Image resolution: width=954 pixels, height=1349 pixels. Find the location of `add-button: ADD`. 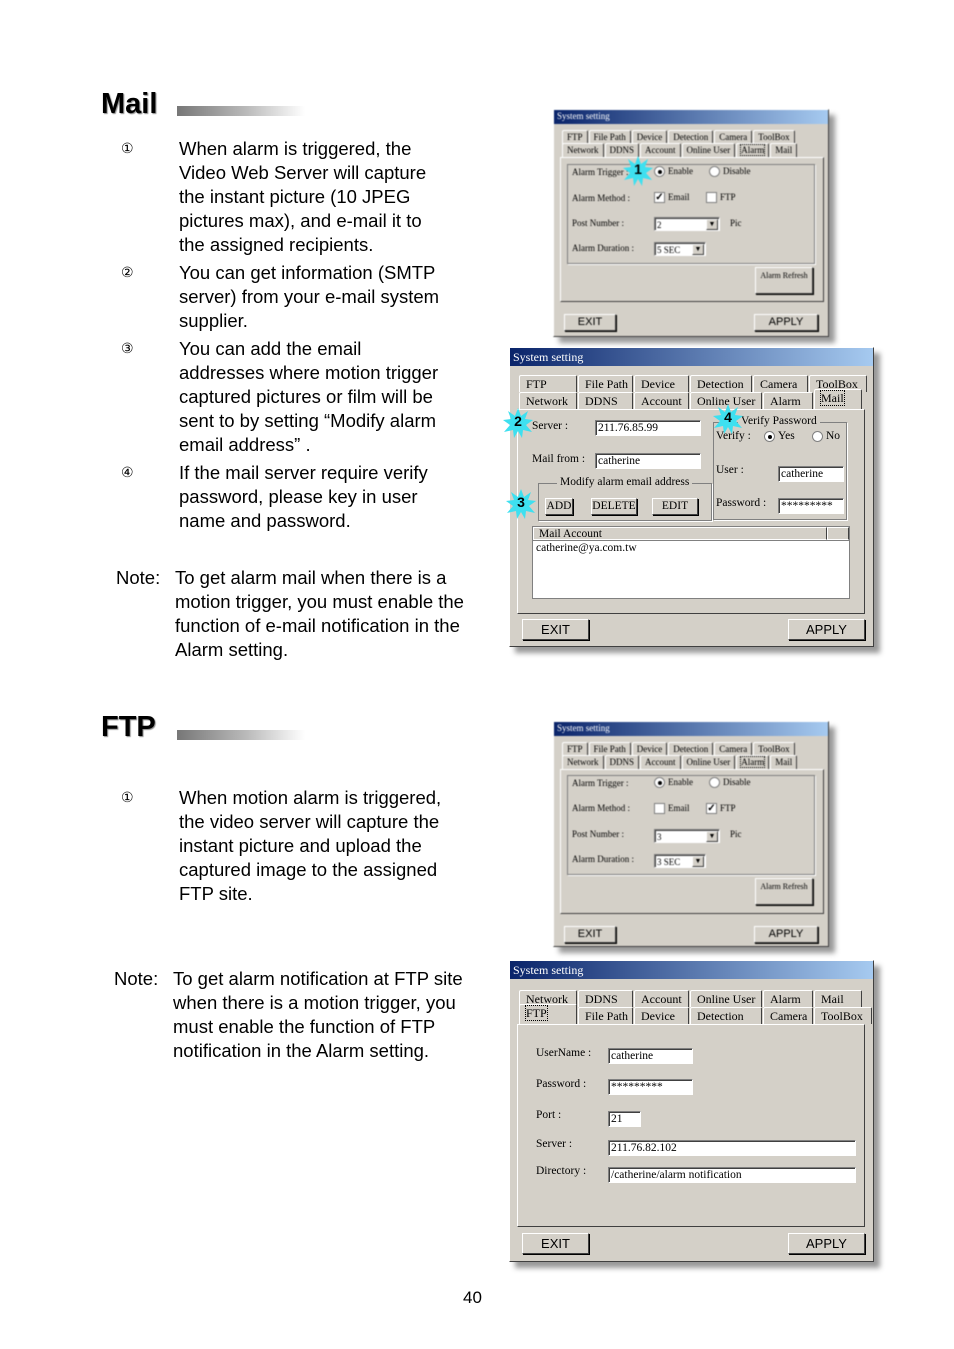

add-button: ADD is located at coordinates (559, 506).